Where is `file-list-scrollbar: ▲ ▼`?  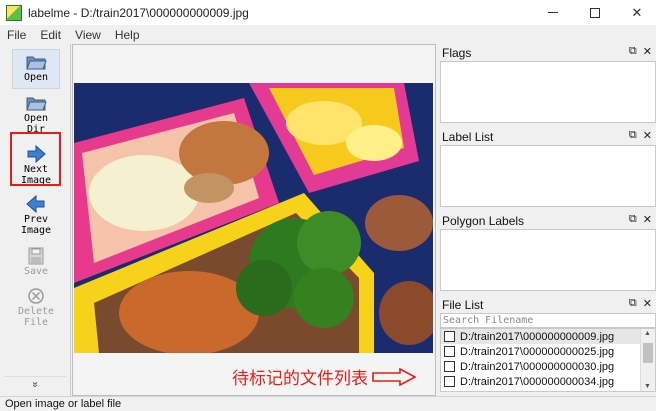 file-list-scrollbar: ▲ ▼ is located at coordinates (647, 360).